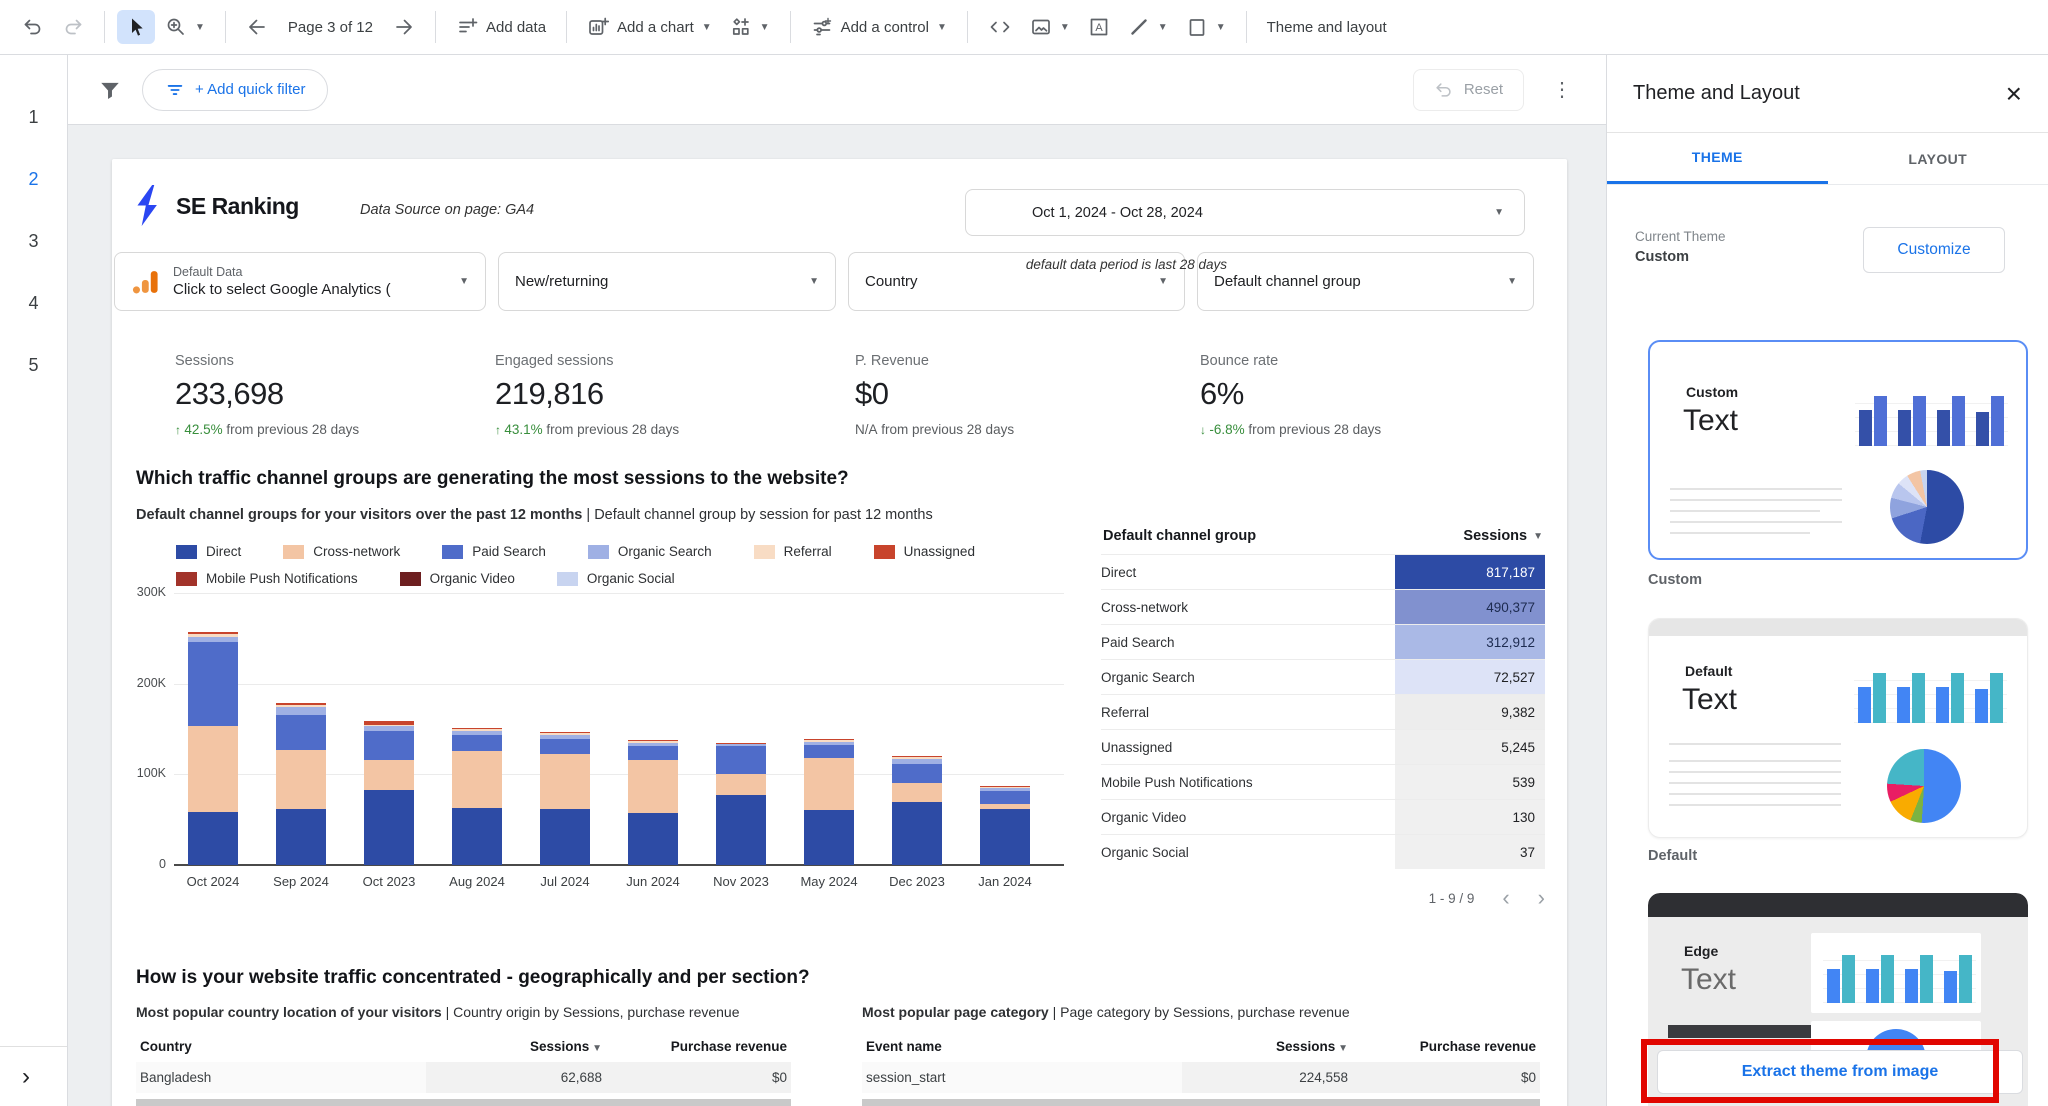 The image size is (2048, 1106). Describe the element at coordinates (235, 89) in the screenshot. I see `add-quick-filter-button: + Add quick filter` at that location.